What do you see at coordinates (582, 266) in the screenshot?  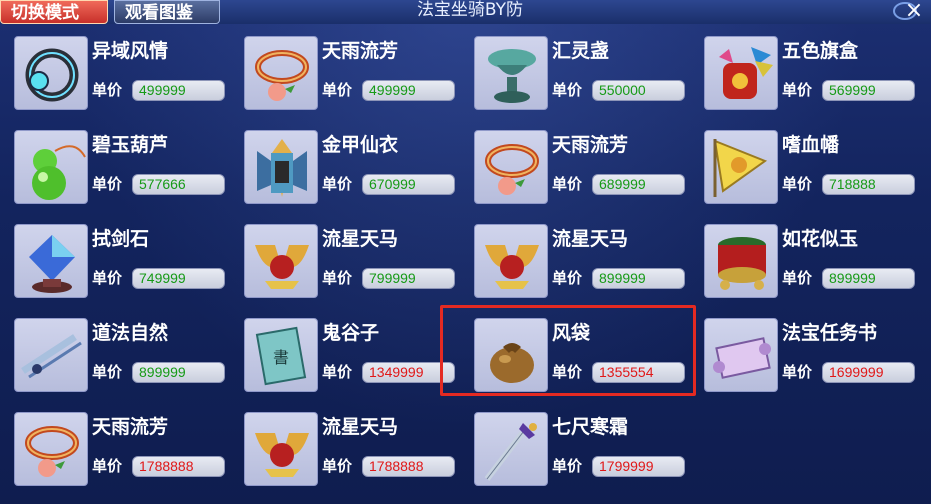 I see `shop-item: 流星天马单价 899999` at bounding box center [582, 266].